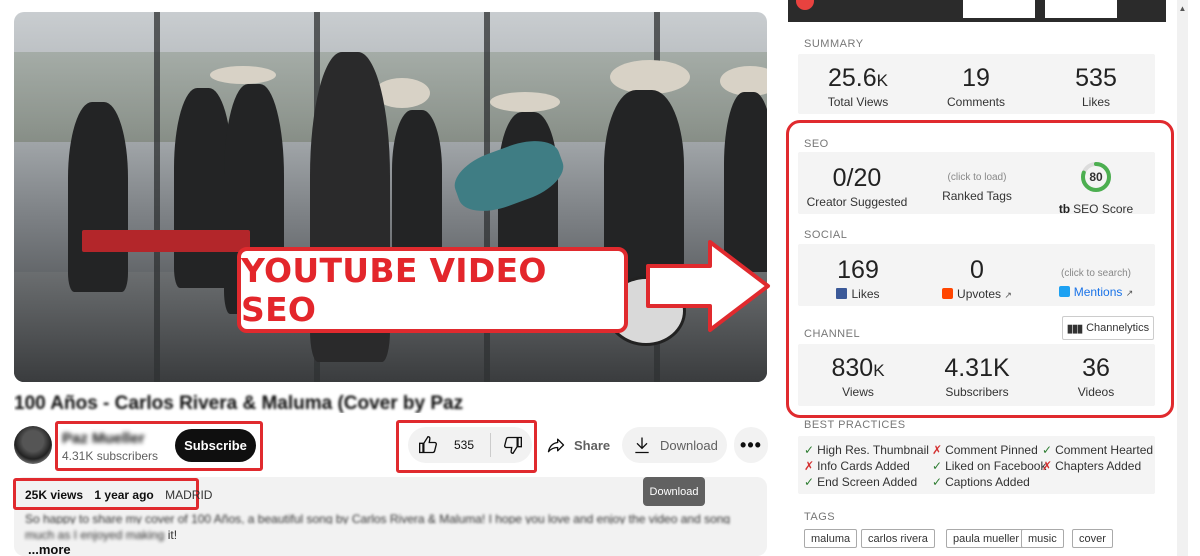 The height and width of the screenshot is (556, 1200). I want to click on location: MADRID, so click(189, 495).